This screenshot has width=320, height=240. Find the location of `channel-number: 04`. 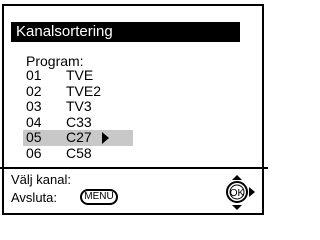

channel-number: 04 is located at coordinates (34, 121).